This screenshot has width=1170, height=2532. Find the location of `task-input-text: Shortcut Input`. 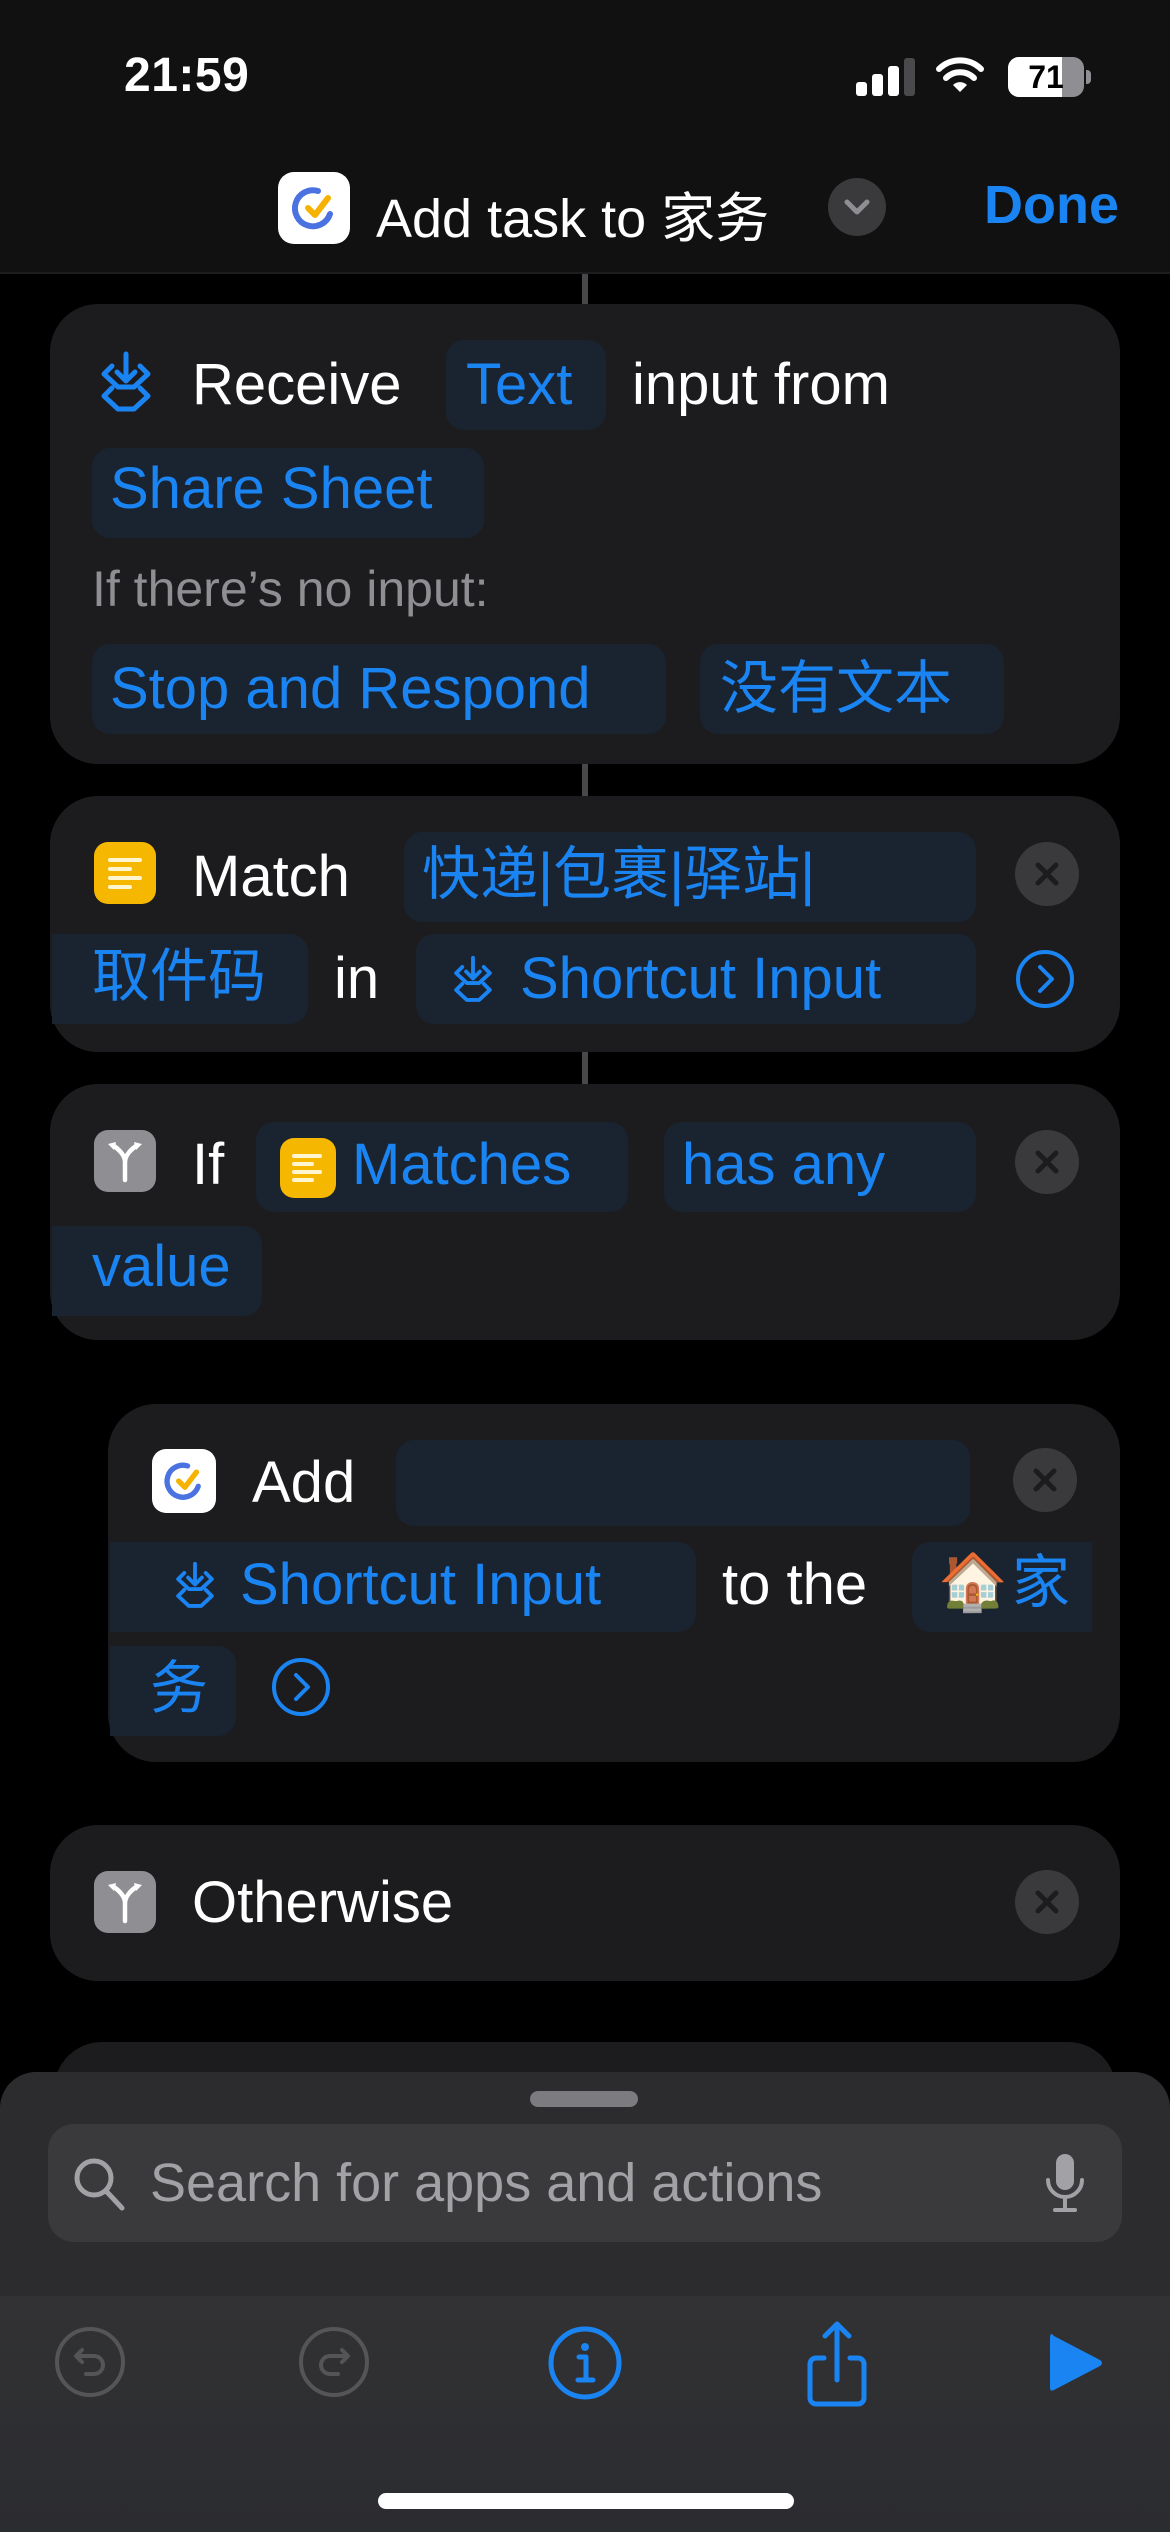

task-input-text: Shortcut Input is located at coordinates (421, 1584).